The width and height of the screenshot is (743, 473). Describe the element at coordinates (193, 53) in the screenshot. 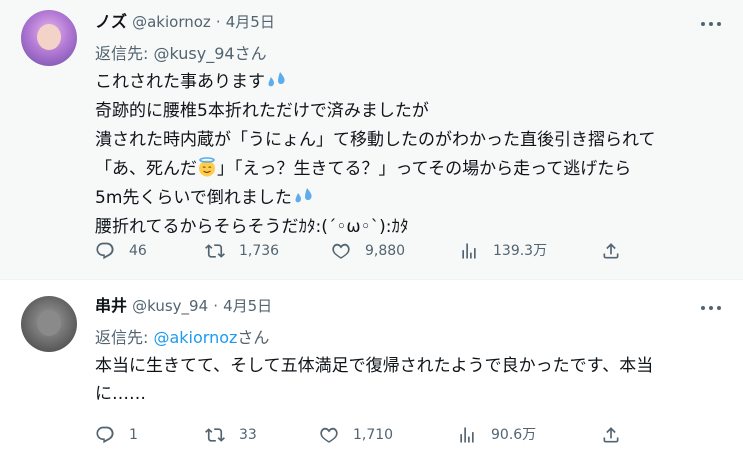

I see `reply-mention: @kusy_94` at that location.